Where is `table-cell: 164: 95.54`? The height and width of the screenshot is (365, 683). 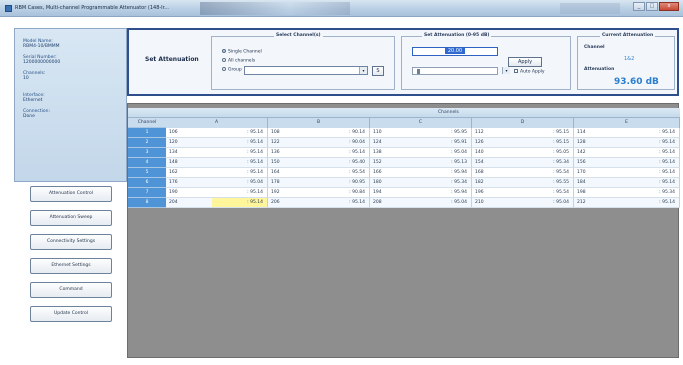 table-cell: 164: 95.54 is located at coordinates (319, 173).